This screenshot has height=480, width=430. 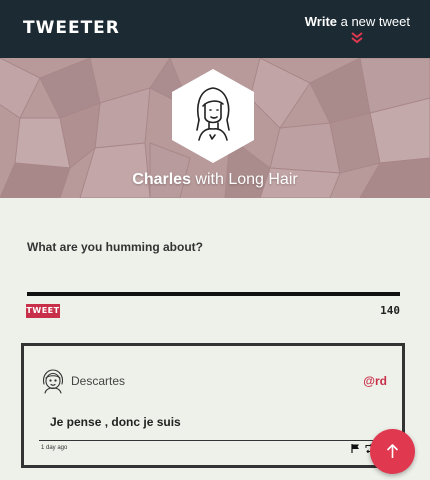 I want to click on top-nav: TWEETER Write a new tweet, so click(x=215, y=29).